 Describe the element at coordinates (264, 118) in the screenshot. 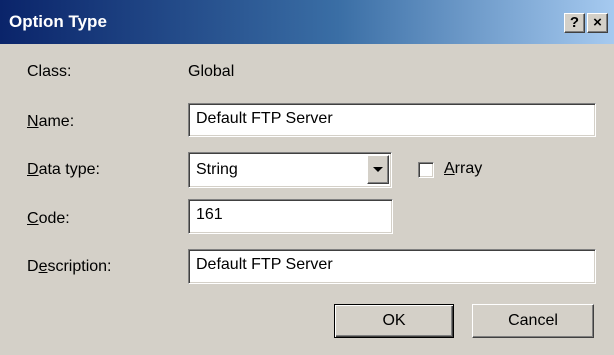

I see `name-input-value: Default FTP Server` at that location.